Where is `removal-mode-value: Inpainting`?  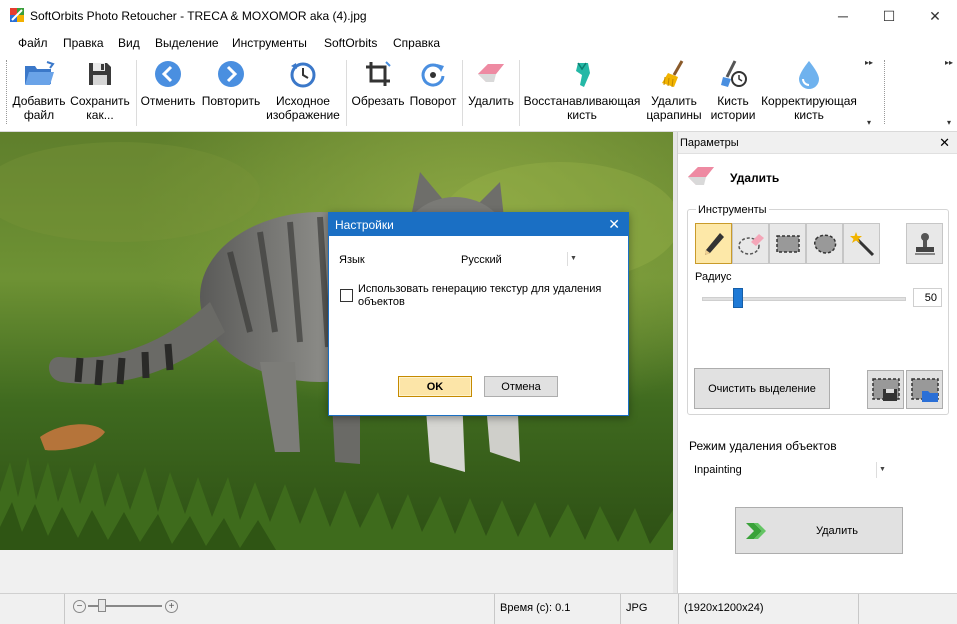
removal-mode-value: Inpainting is located at coordinates (718, 470).